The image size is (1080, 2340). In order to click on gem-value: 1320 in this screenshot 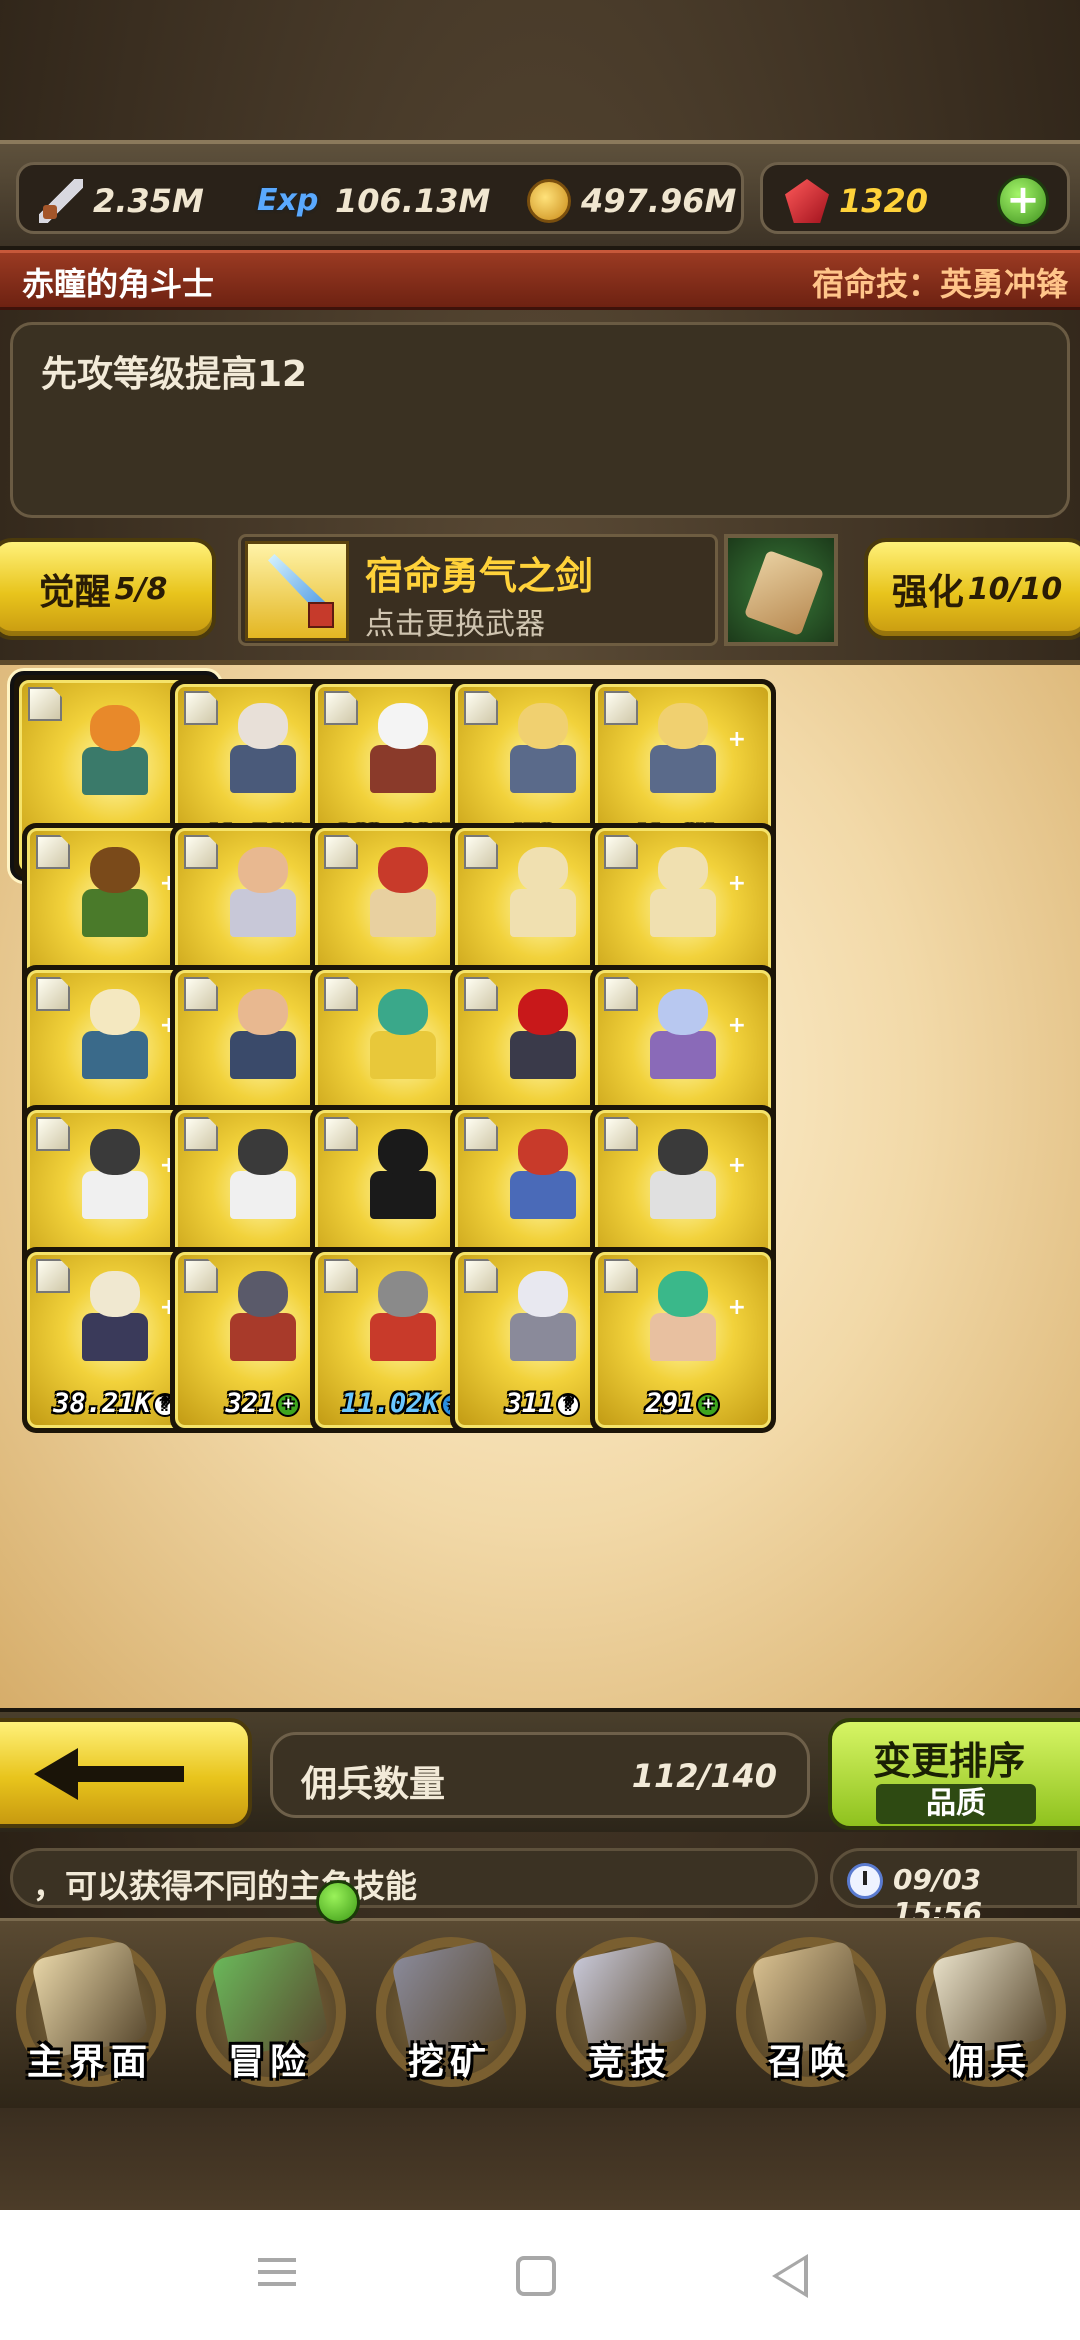, I will do `click(884, 201)`.